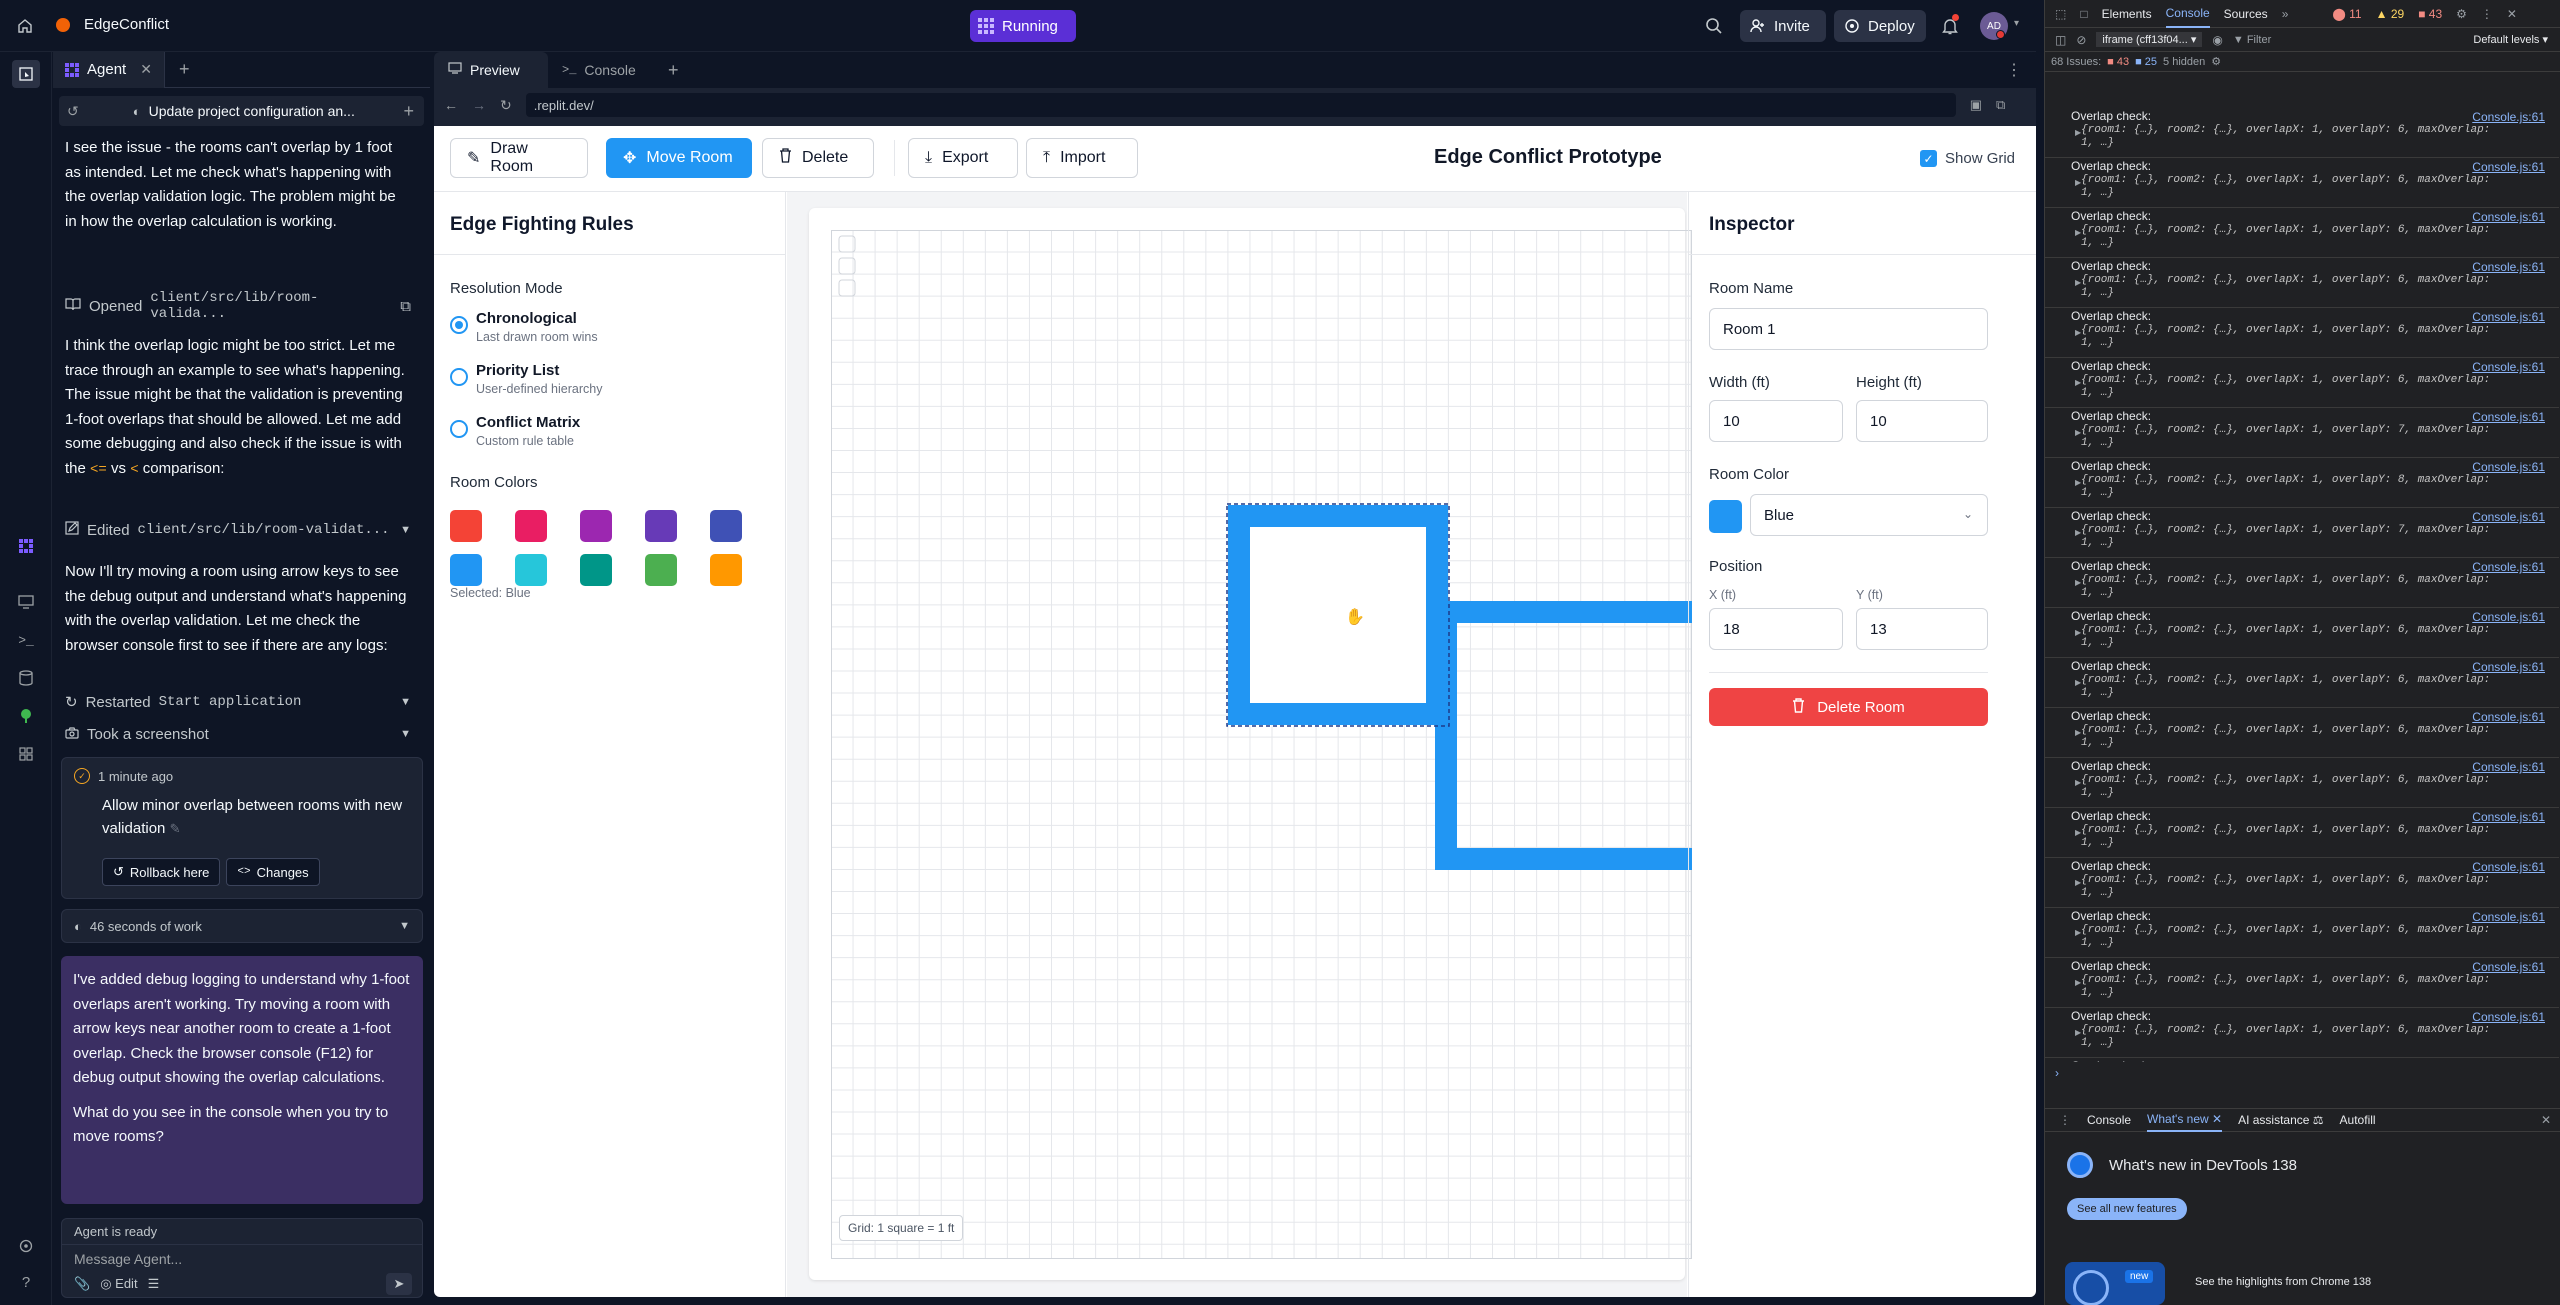 The image size is (2560, 1305). Describe the element at coordinates (2065, 1120) in the screenshot. I see `drawer-menu-icon: ⋮` at that location.